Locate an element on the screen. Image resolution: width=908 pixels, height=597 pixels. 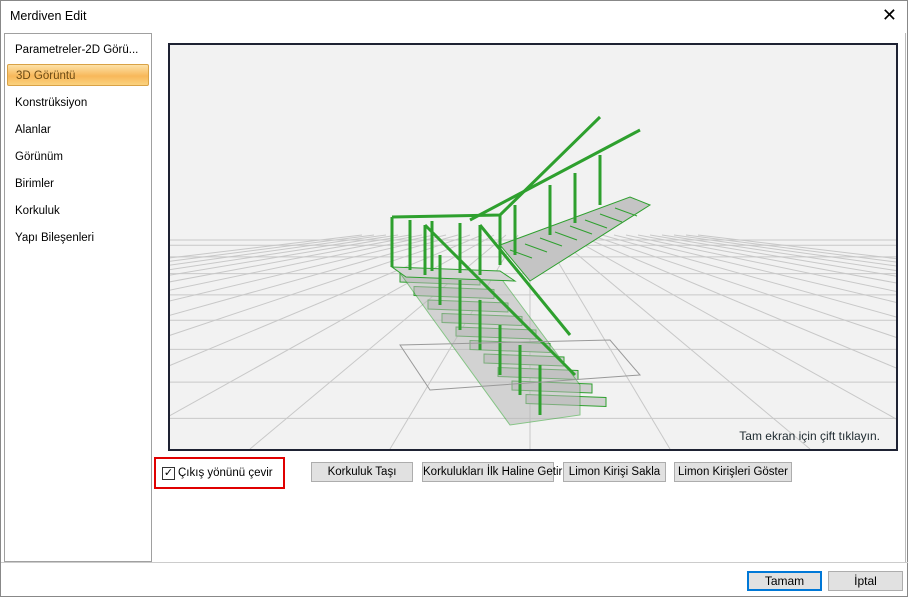
checkbox-check-icon: ✓ is located at coordinates (168, 473).